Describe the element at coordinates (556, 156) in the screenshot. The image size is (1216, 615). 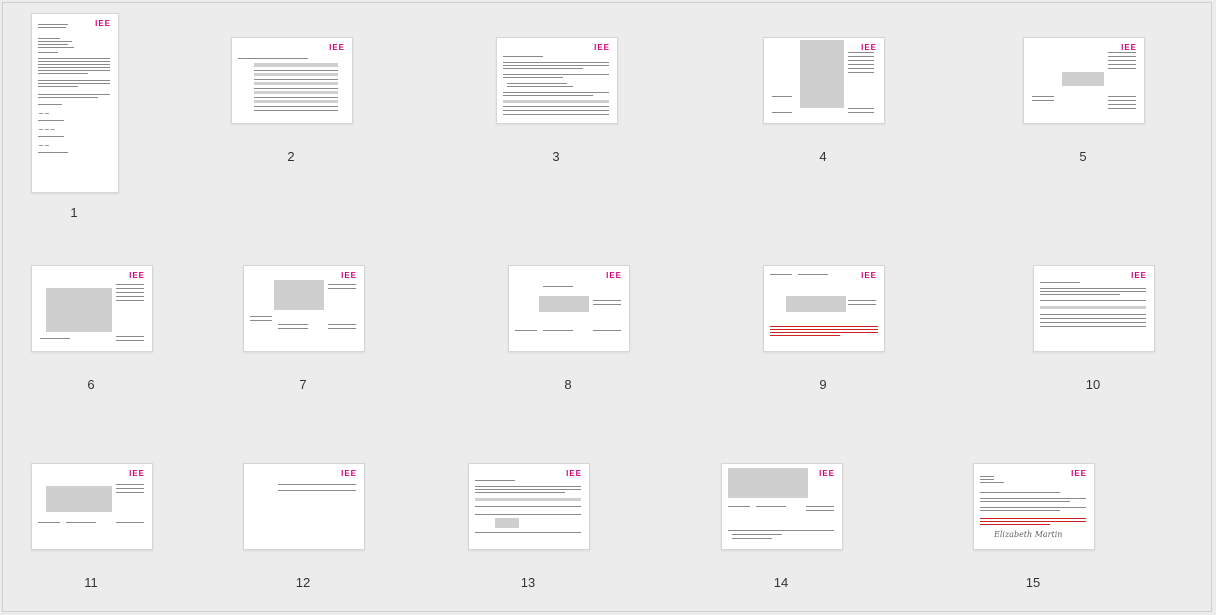
I see `page-number: 3` at that location.